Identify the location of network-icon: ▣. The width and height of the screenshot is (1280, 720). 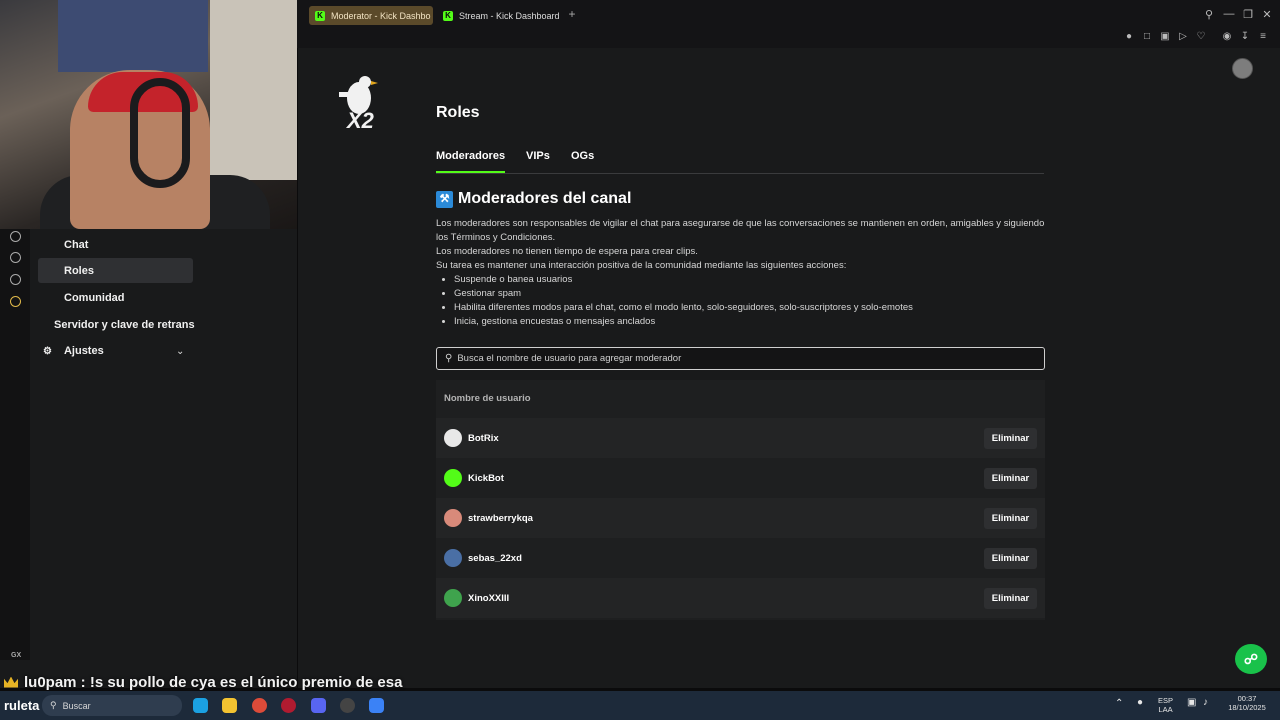
(1191, 703).